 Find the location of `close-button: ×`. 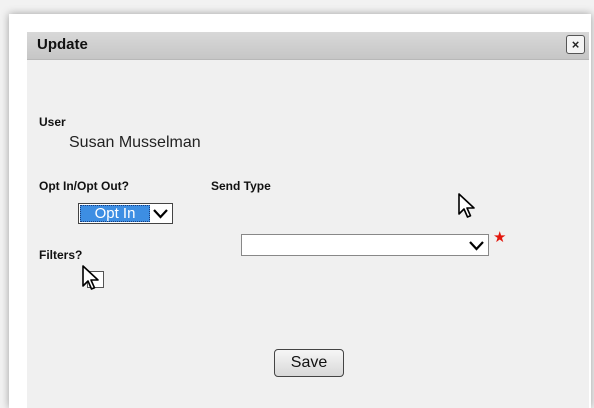

close-button: × is located at coordinates (575, 44).